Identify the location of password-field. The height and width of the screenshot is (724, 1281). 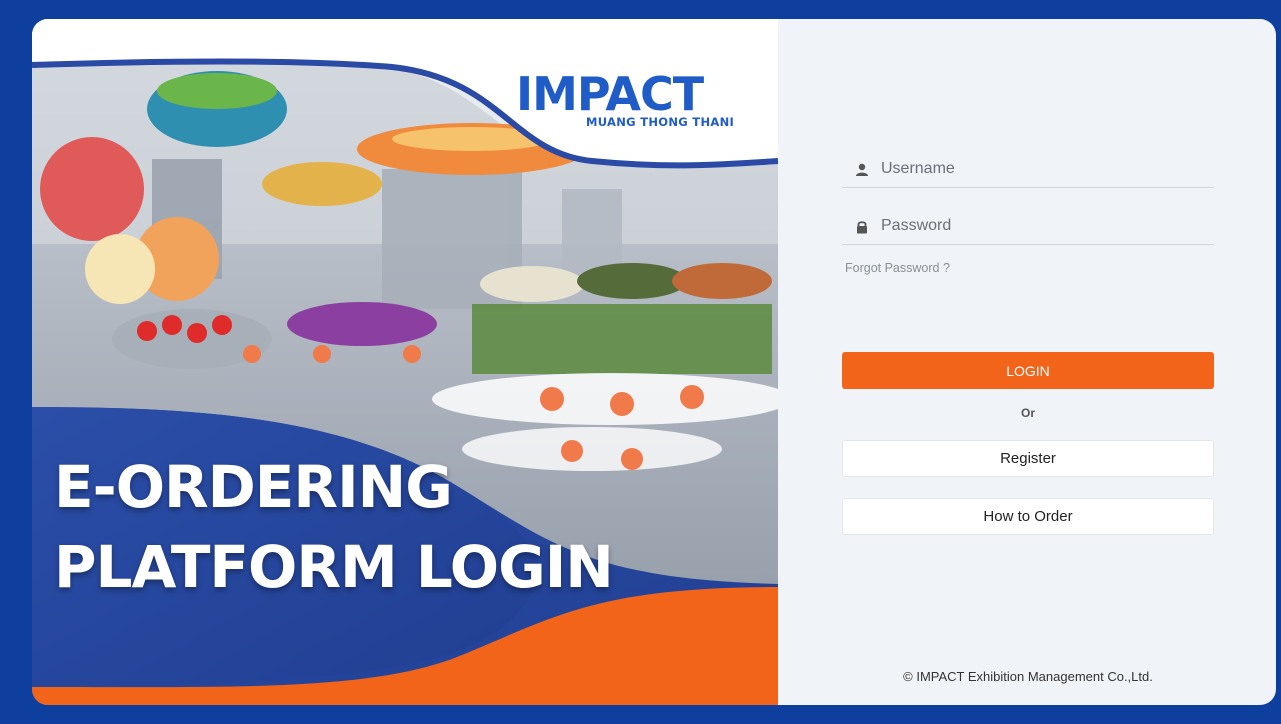
(1028, 224).